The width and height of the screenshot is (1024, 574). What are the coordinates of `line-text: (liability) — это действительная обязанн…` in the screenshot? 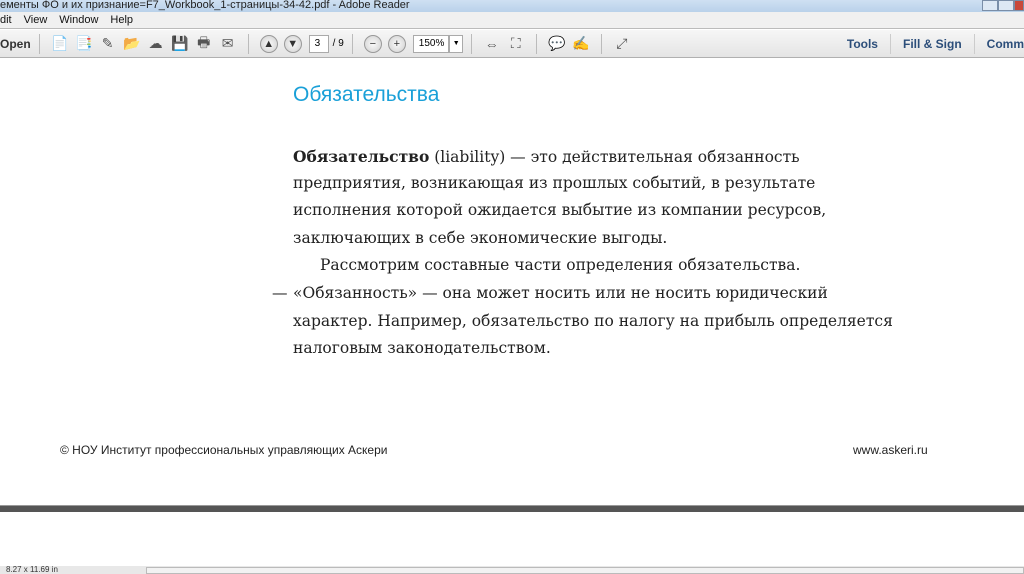 It's located at (614, 157).